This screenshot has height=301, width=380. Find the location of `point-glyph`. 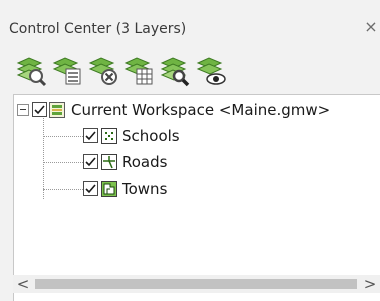

point-glyph is located at coordinates (109, 136).